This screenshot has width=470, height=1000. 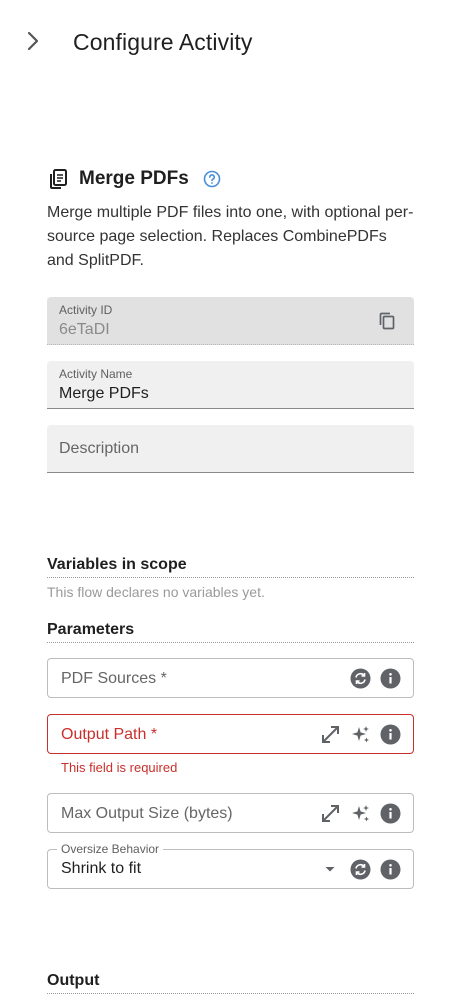 I want to click on oversize-behavior-value: Shrink to fit, so click(x=101, y=868).